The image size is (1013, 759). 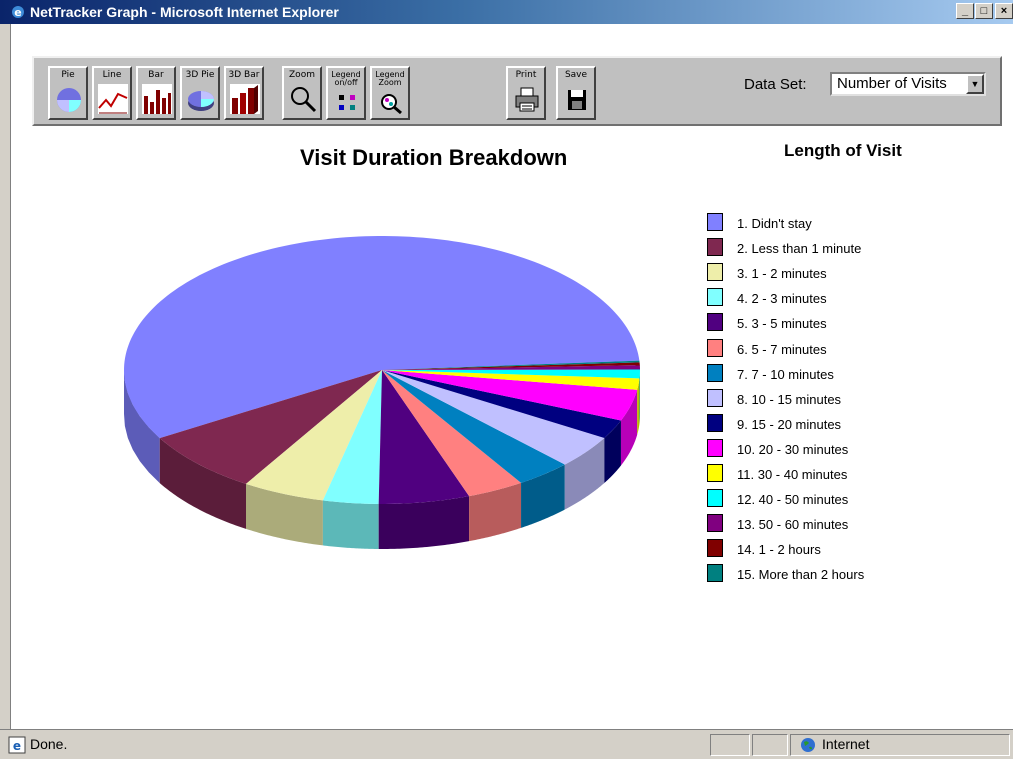 I want to click on legend-label: 8. 10 - 15 minutes, so click(x=789, y=399).